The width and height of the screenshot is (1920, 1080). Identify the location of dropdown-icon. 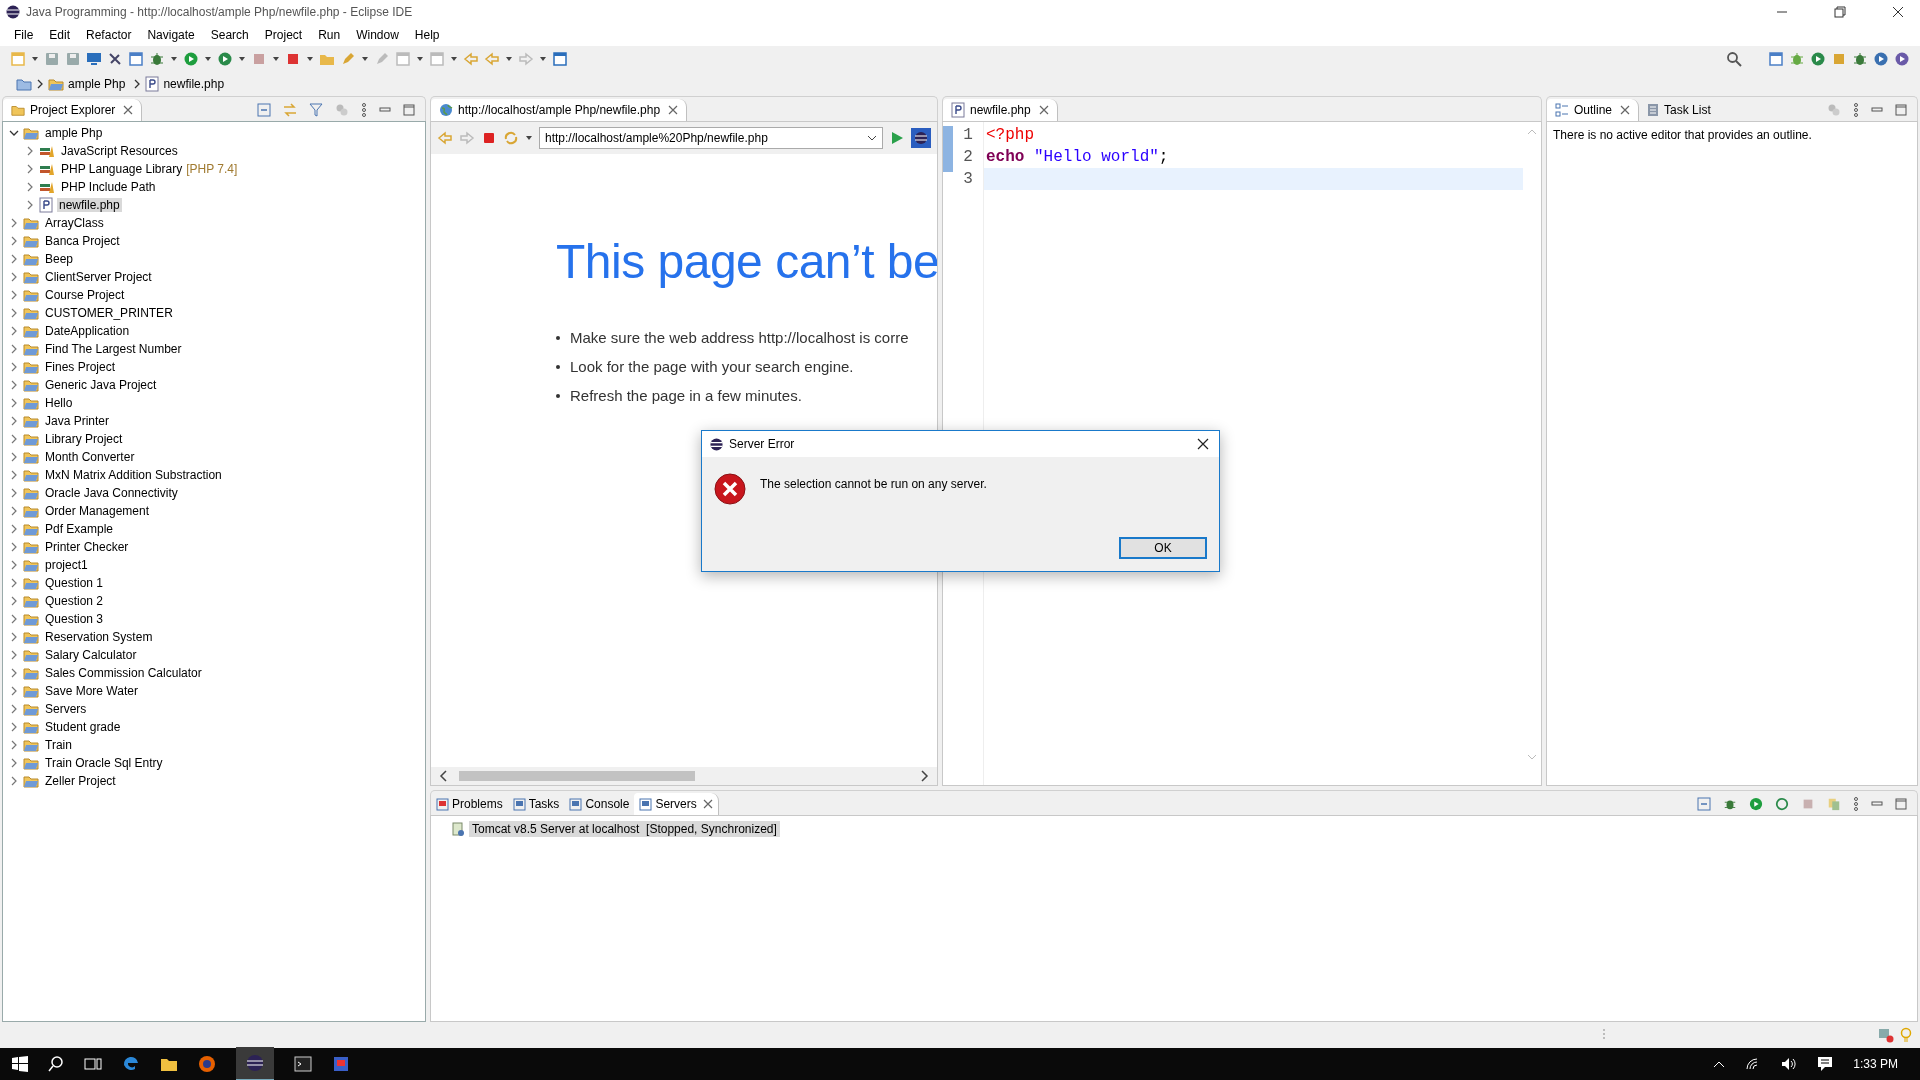
(872, 138).